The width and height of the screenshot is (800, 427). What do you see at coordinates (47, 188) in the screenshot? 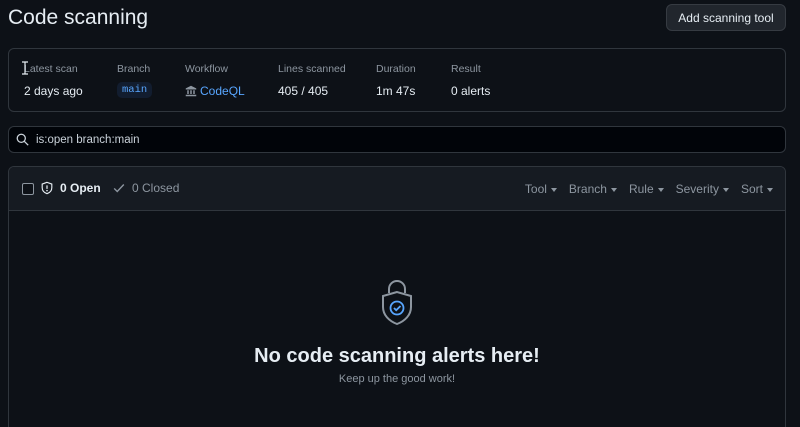
I see `shield-icon` at bounding box center [47, 188].